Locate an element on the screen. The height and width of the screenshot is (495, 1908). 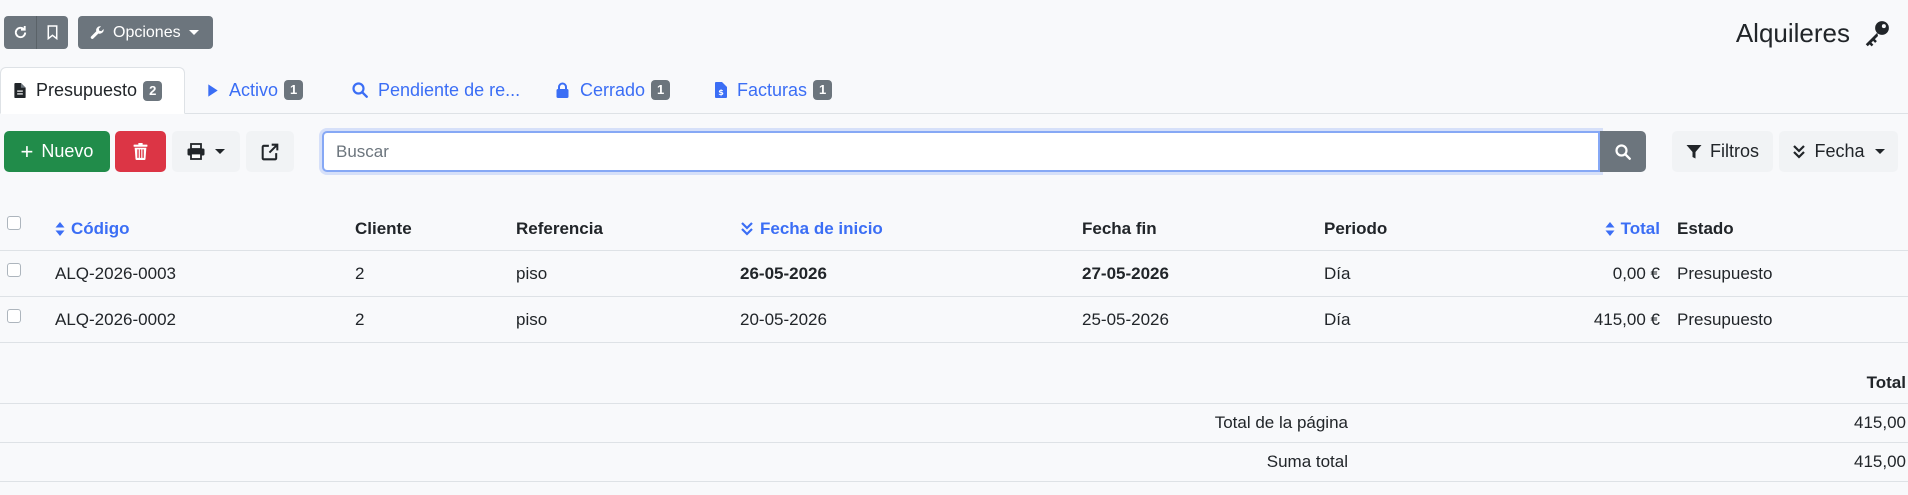
file-icon is located at coordinates (20, 90).